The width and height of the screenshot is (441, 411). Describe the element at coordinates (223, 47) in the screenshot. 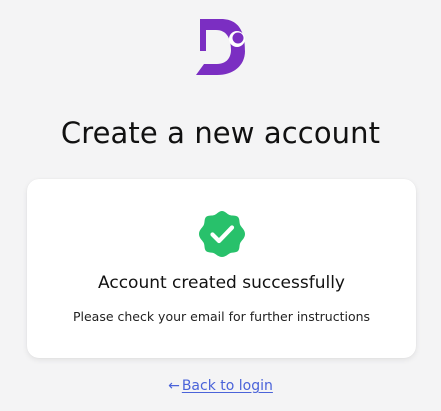

I see `brand-logo-icon` at that location.